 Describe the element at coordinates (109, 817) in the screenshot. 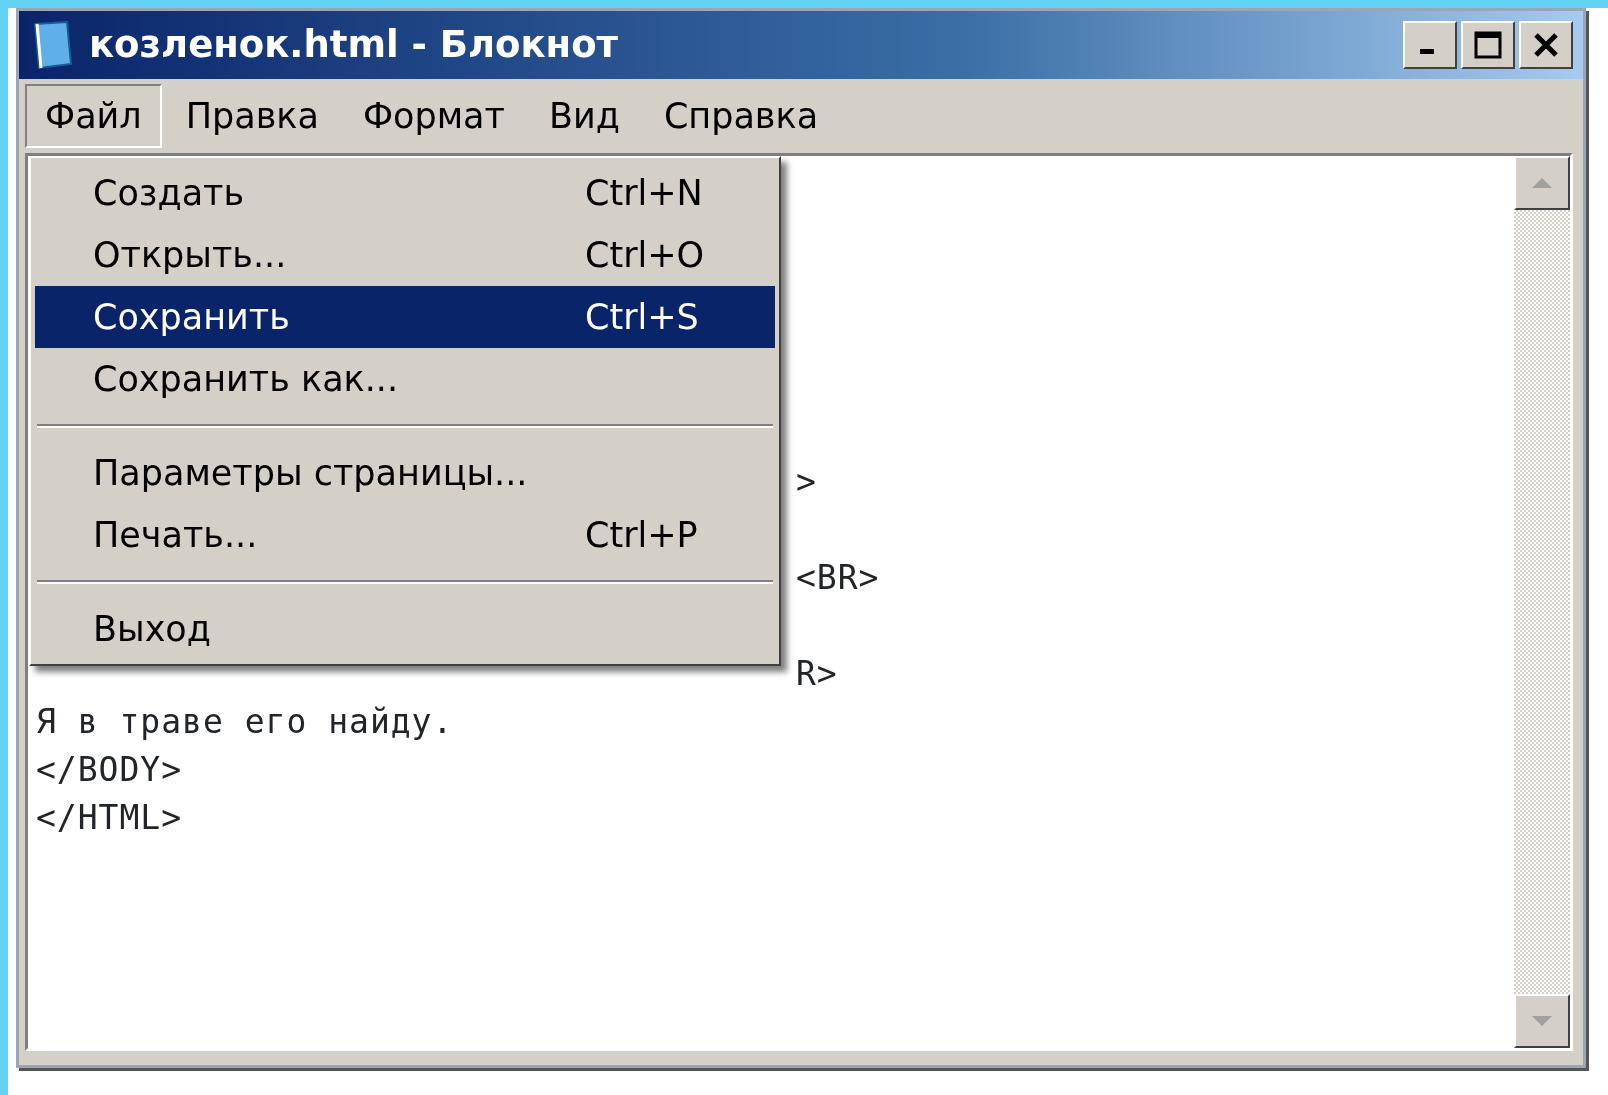

I see `code-line: </HTML>` at that location.